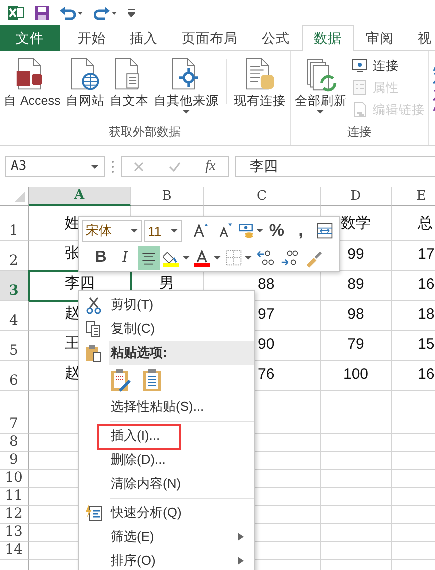 This screenshot has height=570, width=435. What do you see at coordinates (131, 12) in the screenshot?
I see `customize-menu-icon` at bounding box center [131, 12].